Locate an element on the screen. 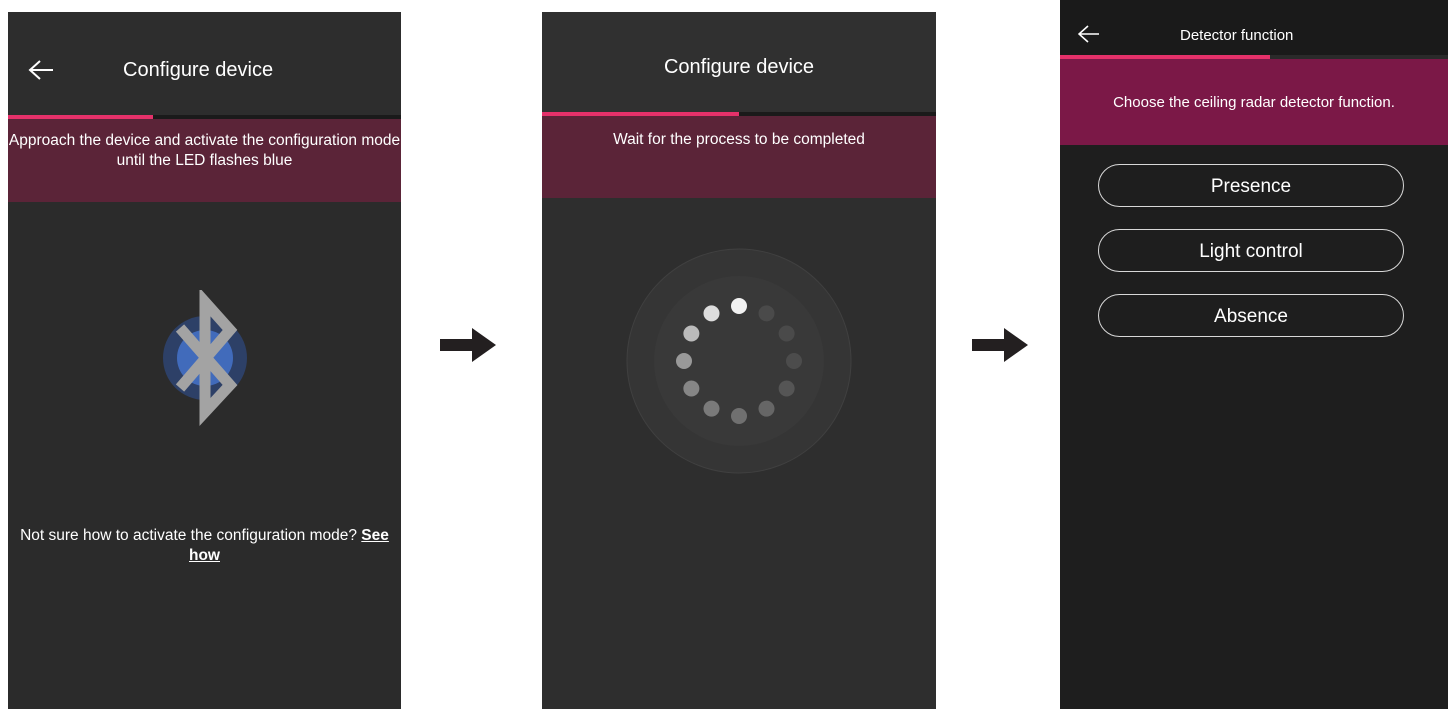  option-absence-button: Absence is located at coordinates (1251, 315).